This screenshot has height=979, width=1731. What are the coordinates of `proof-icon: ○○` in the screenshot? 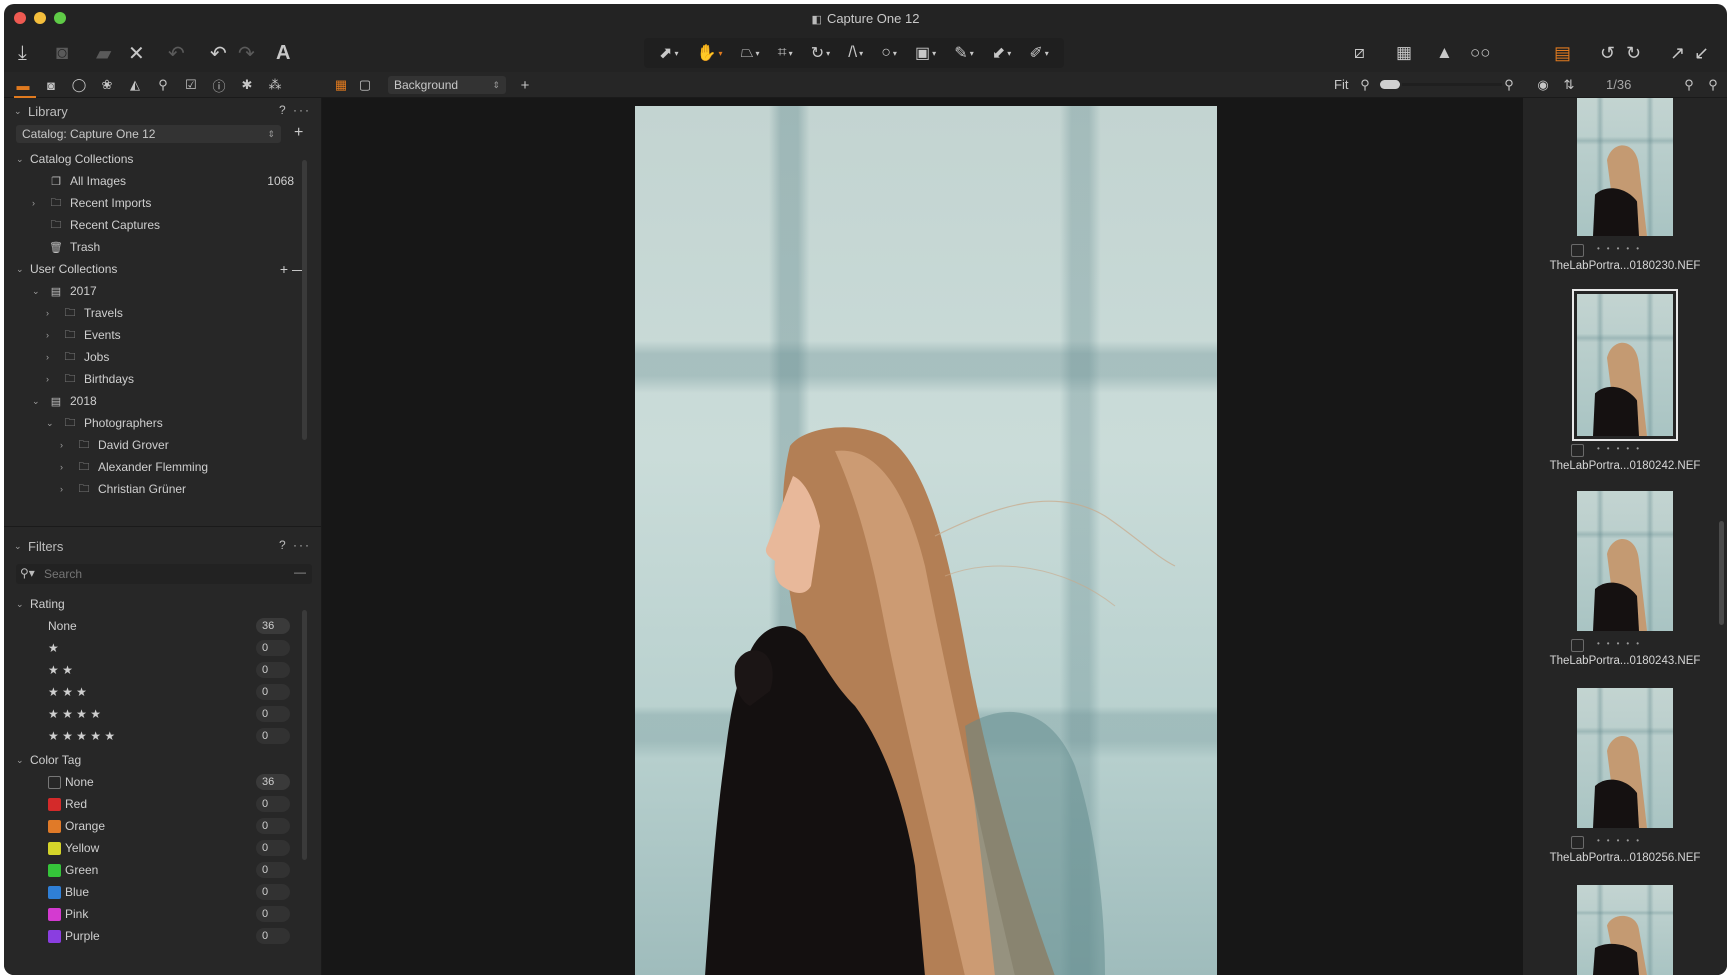 It's located at (1480, 53).